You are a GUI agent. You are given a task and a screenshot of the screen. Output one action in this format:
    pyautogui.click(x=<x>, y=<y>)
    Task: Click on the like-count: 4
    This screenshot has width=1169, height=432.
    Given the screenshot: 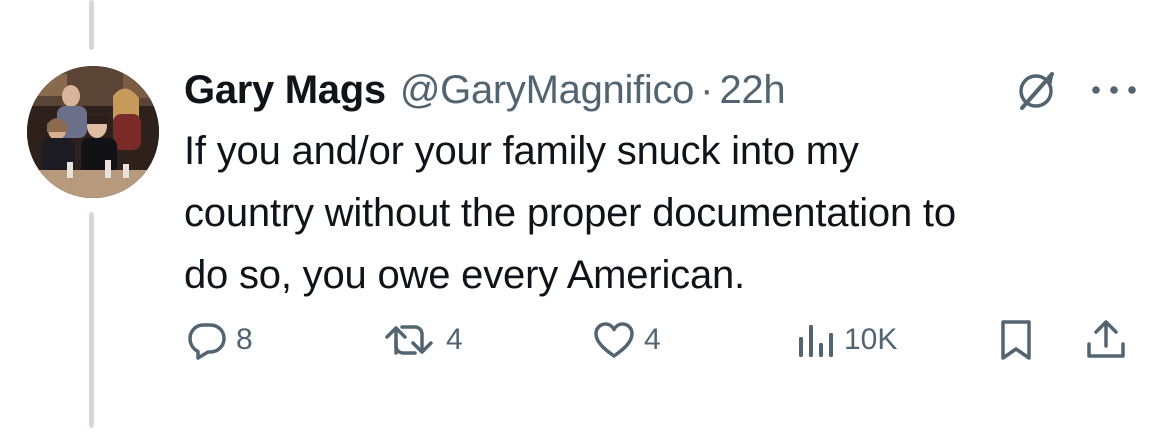 What is the action you would take?
    pyautogui.click(x=652, y=339)
    